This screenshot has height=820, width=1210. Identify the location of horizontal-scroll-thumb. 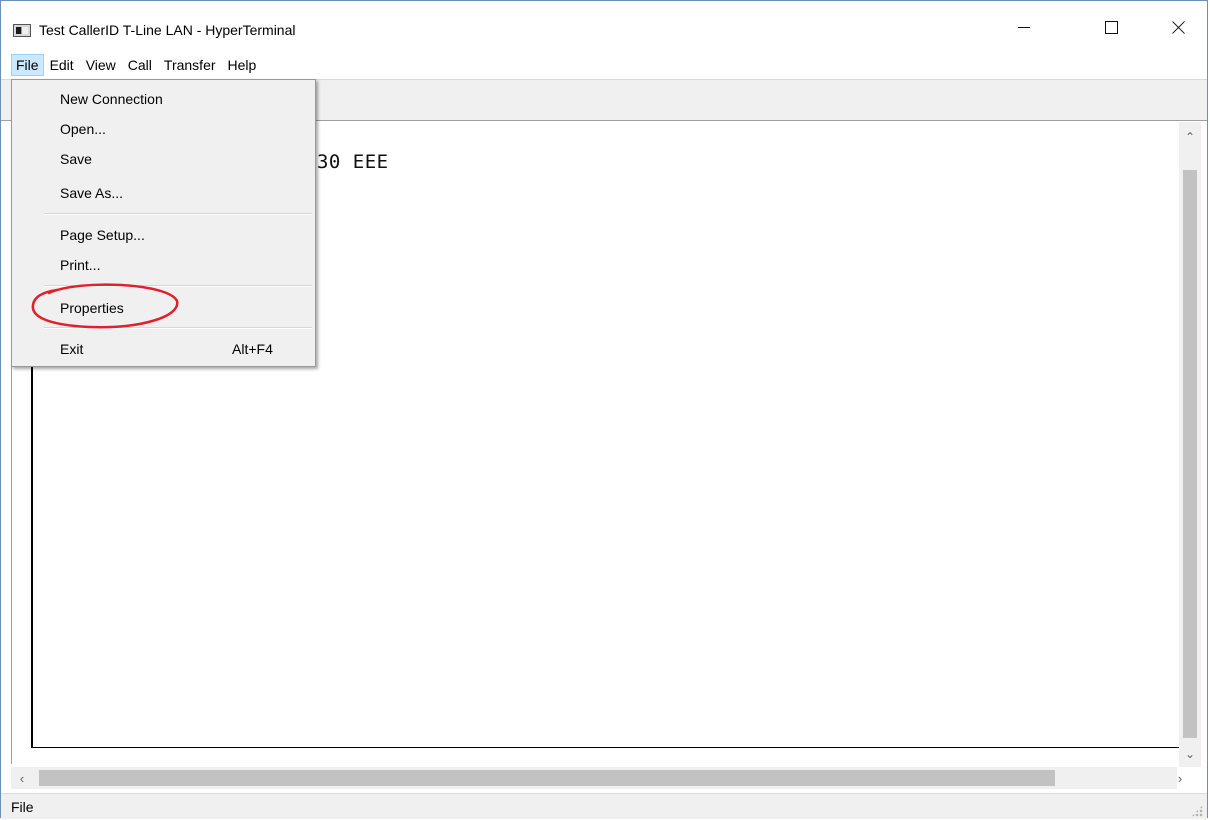
(547, 778).